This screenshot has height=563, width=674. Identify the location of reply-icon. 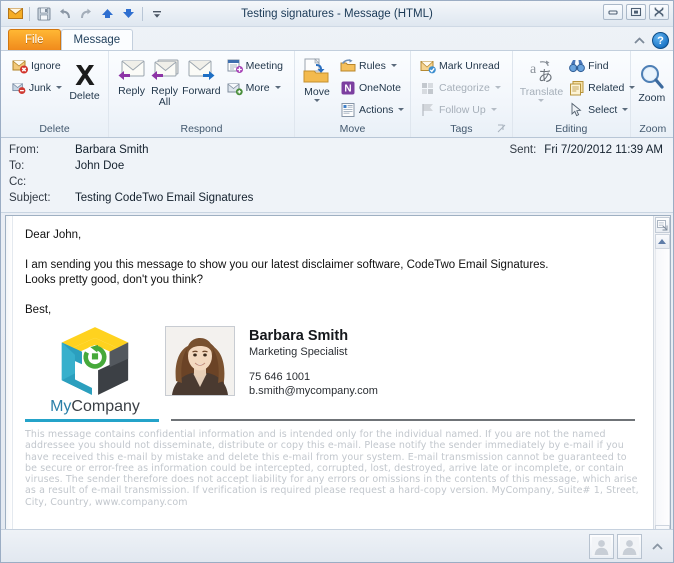
(131, 70).